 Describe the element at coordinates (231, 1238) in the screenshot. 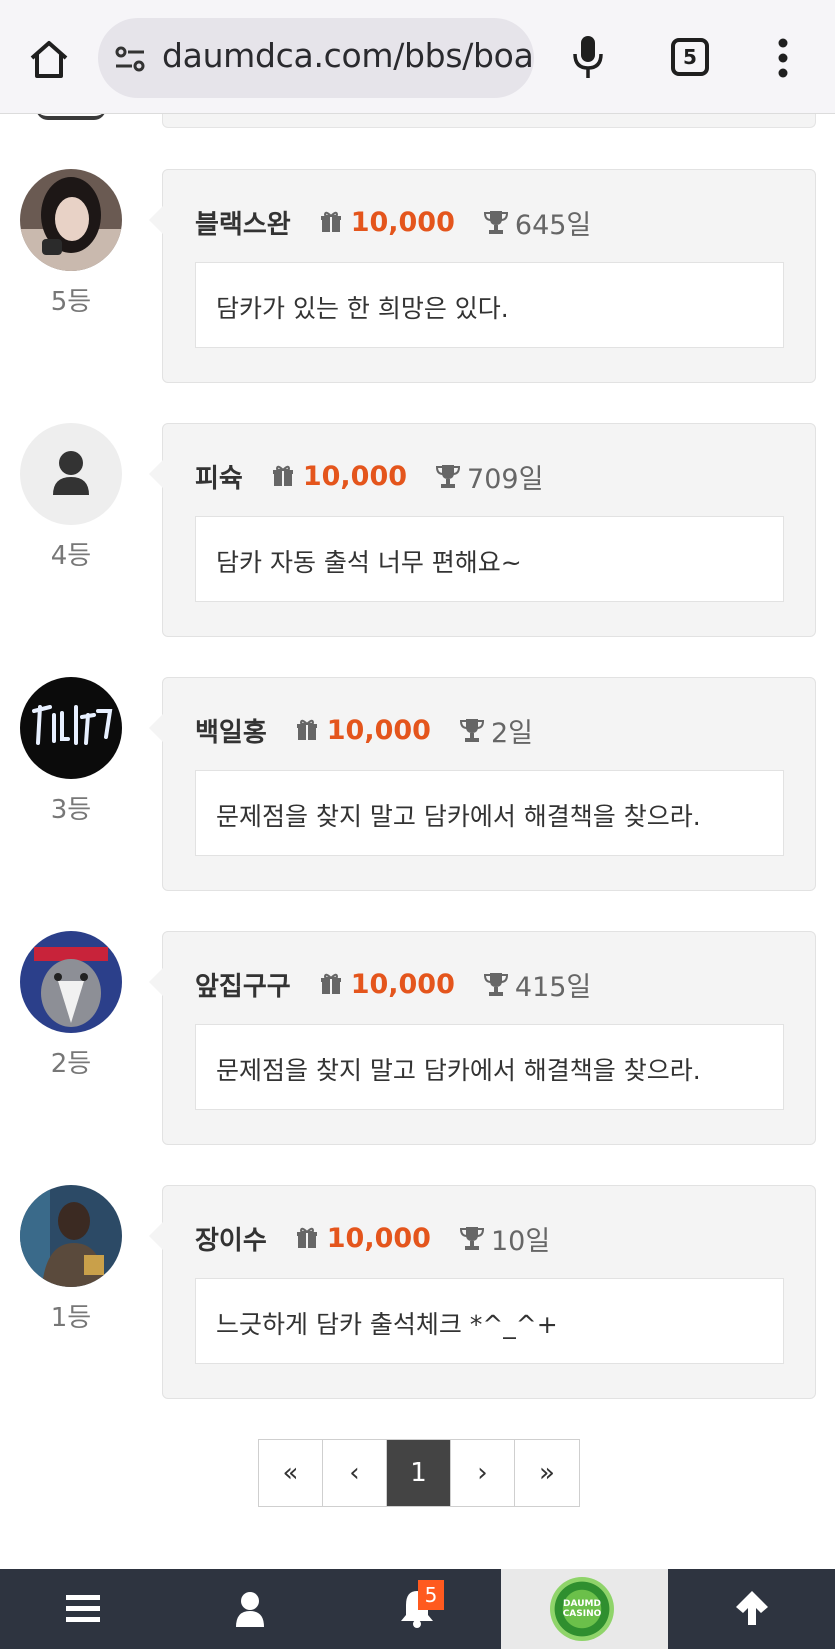

I see `nickname: 장이수` at that location.